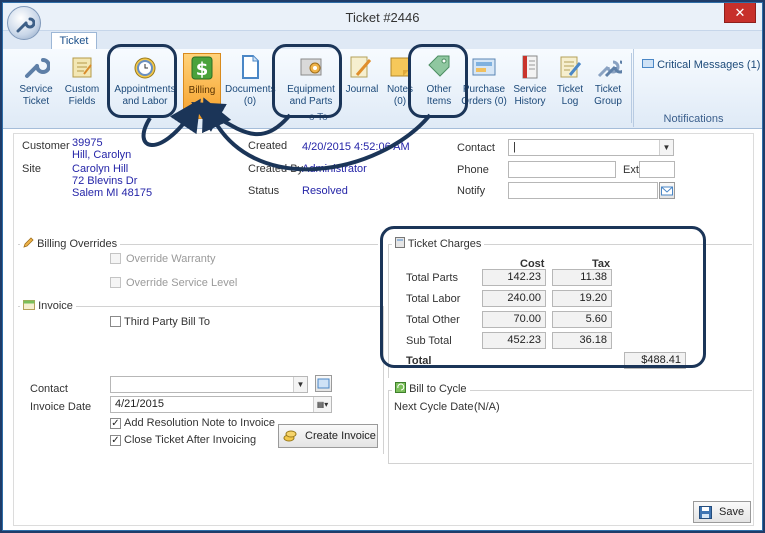 This screenshot has height=533, width=765. I want to click on billing-label-1: Billing, so click(202, 90).